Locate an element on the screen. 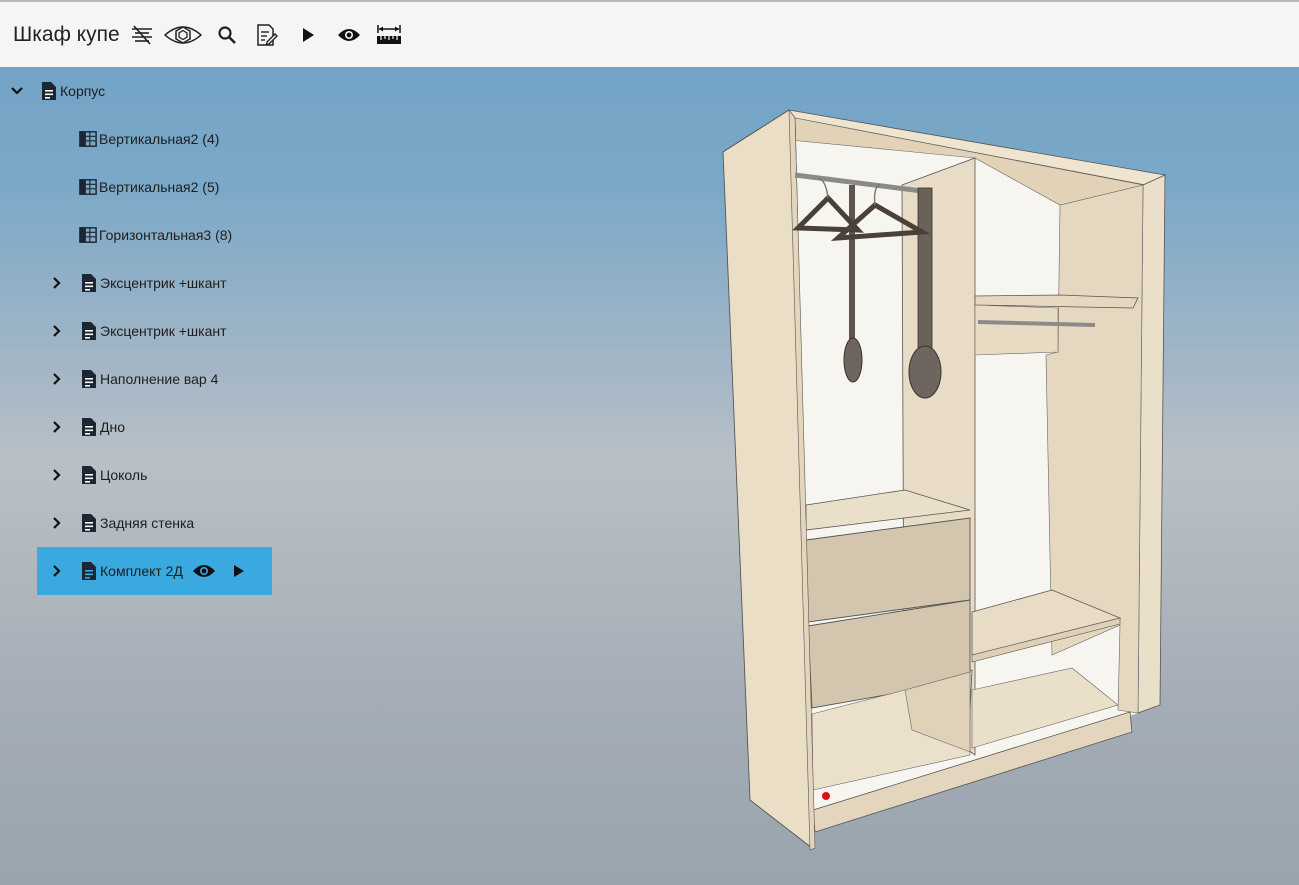  tree-item-label: Вертикальная2 (4) is located at coordinates (159, 139).